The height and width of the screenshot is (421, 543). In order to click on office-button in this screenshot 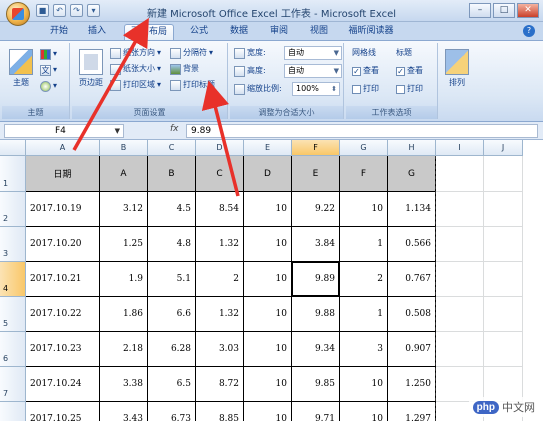, I will do `click(18, 14)`.